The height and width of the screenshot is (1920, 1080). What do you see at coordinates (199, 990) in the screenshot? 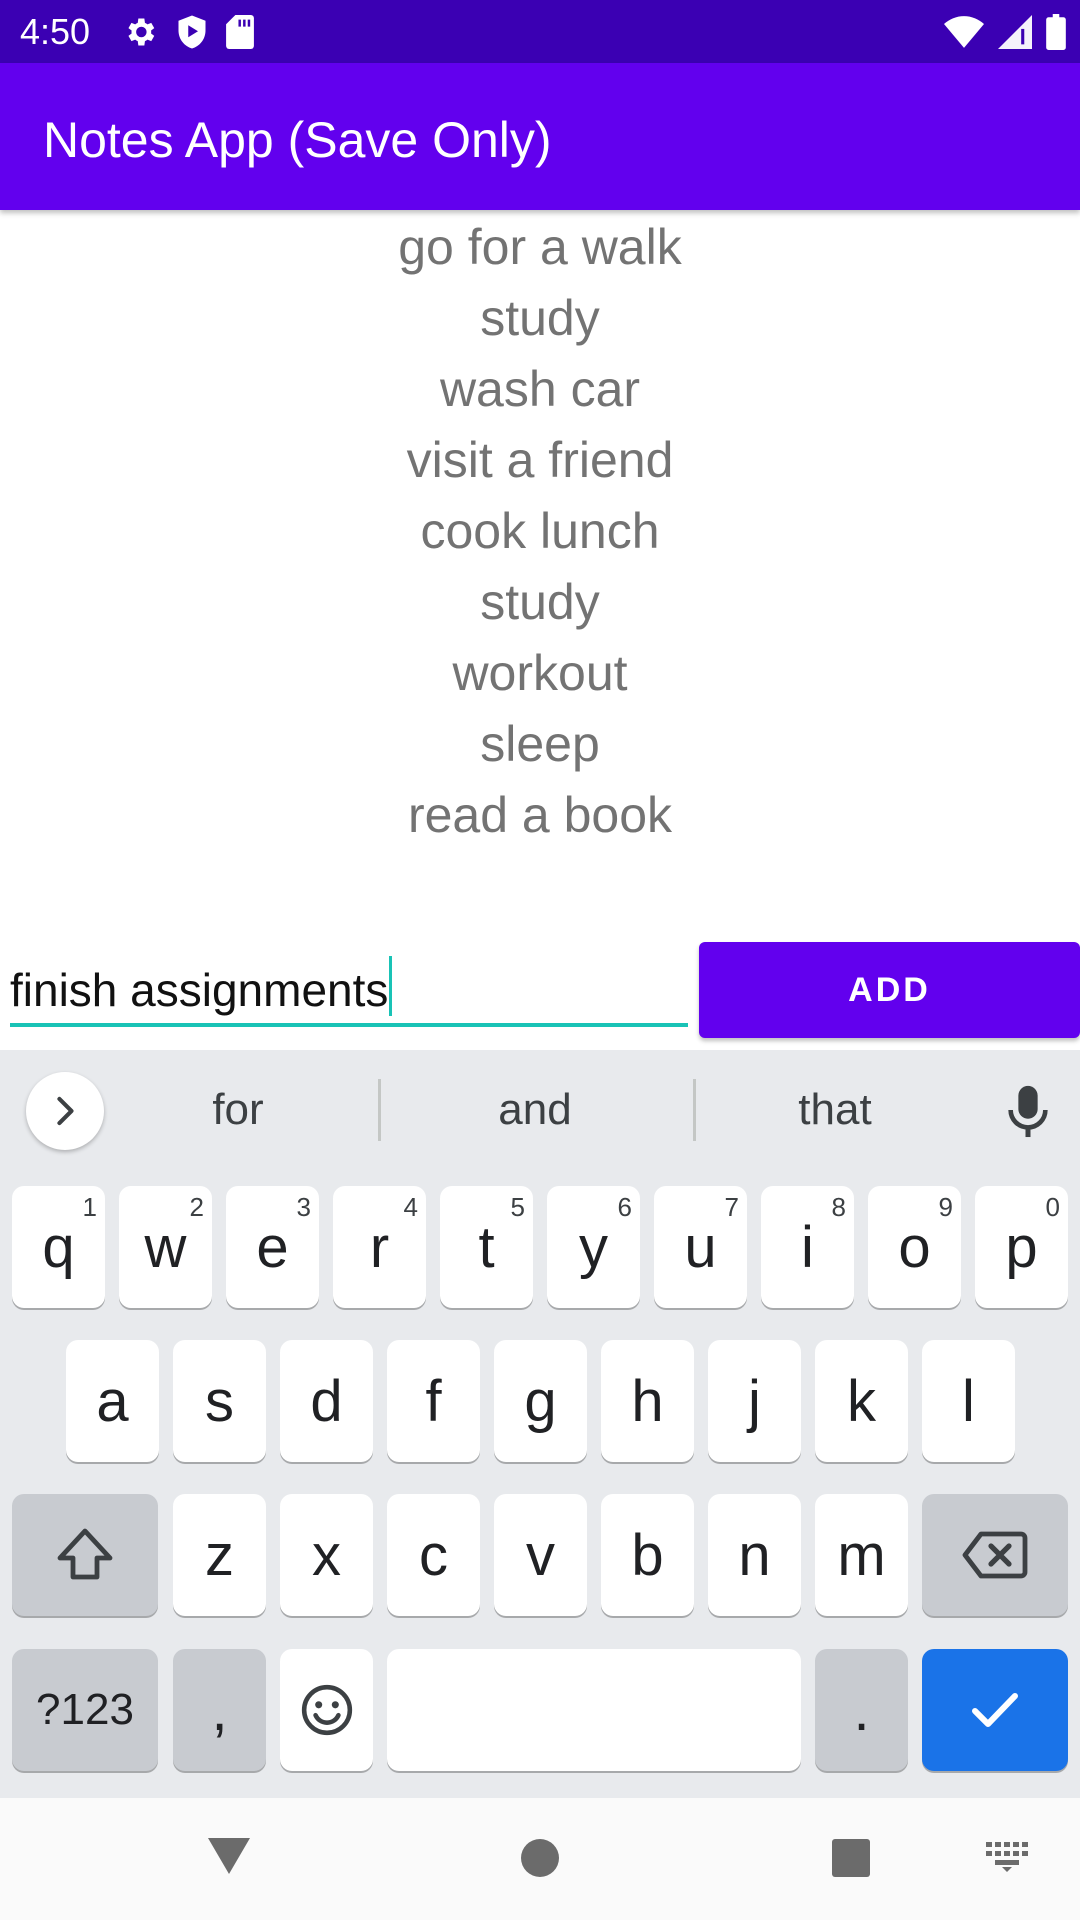
I see `note-input-value: finish assignments` at bounding box center [199, 990].